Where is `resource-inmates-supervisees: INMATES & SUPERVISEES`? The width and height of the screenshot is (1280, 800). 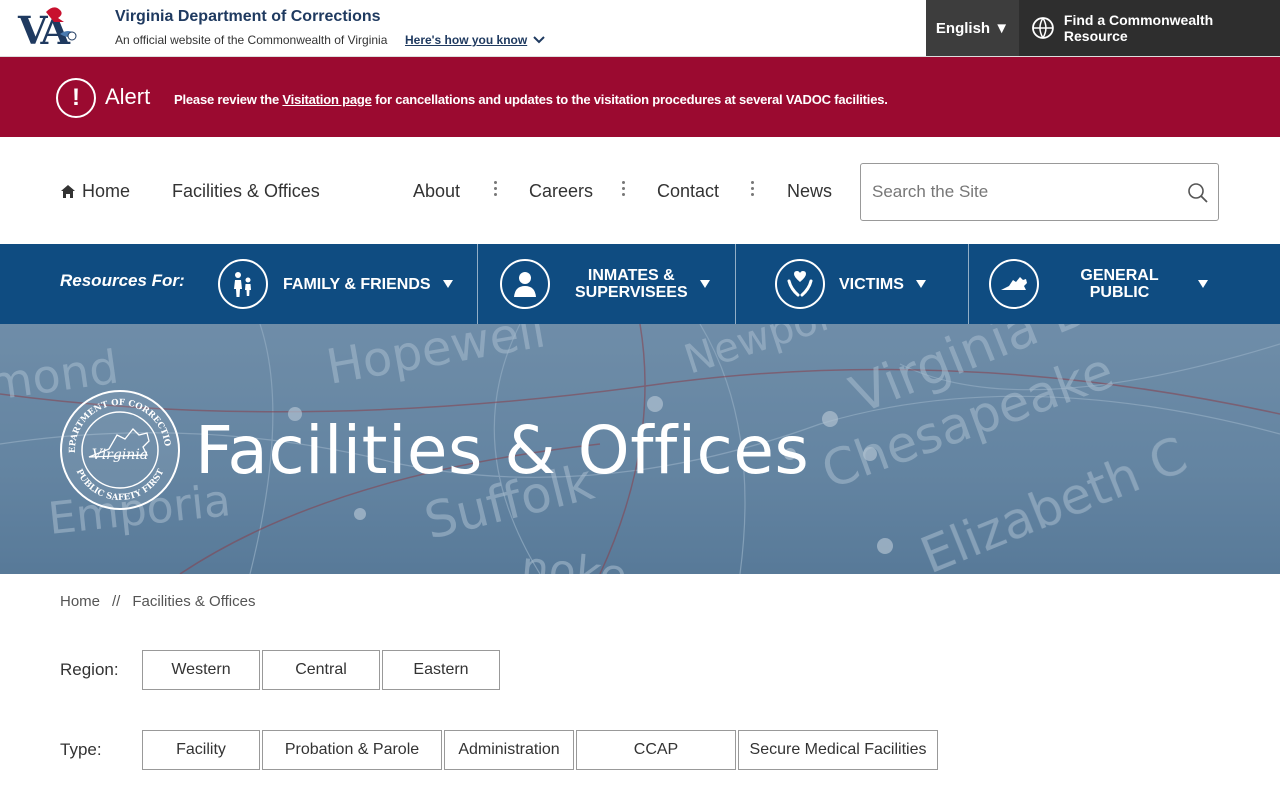 resource-inmates-supervisees: INMATES & SUPERVISEES is located at coordinates (606, 284).